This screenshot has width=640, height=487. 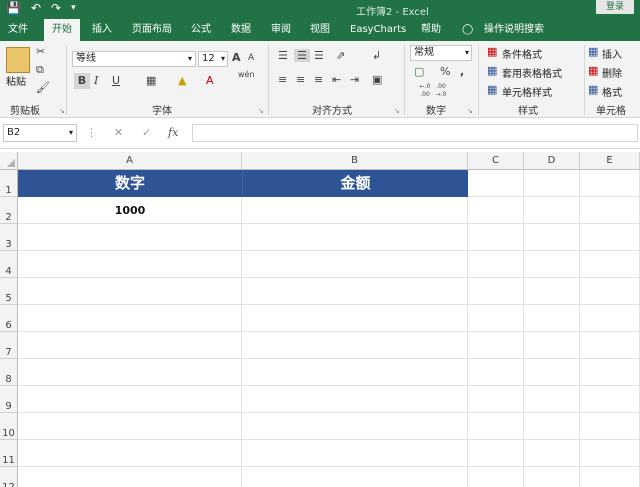 I want to click on cell-c7, so click(x=496, y=345).